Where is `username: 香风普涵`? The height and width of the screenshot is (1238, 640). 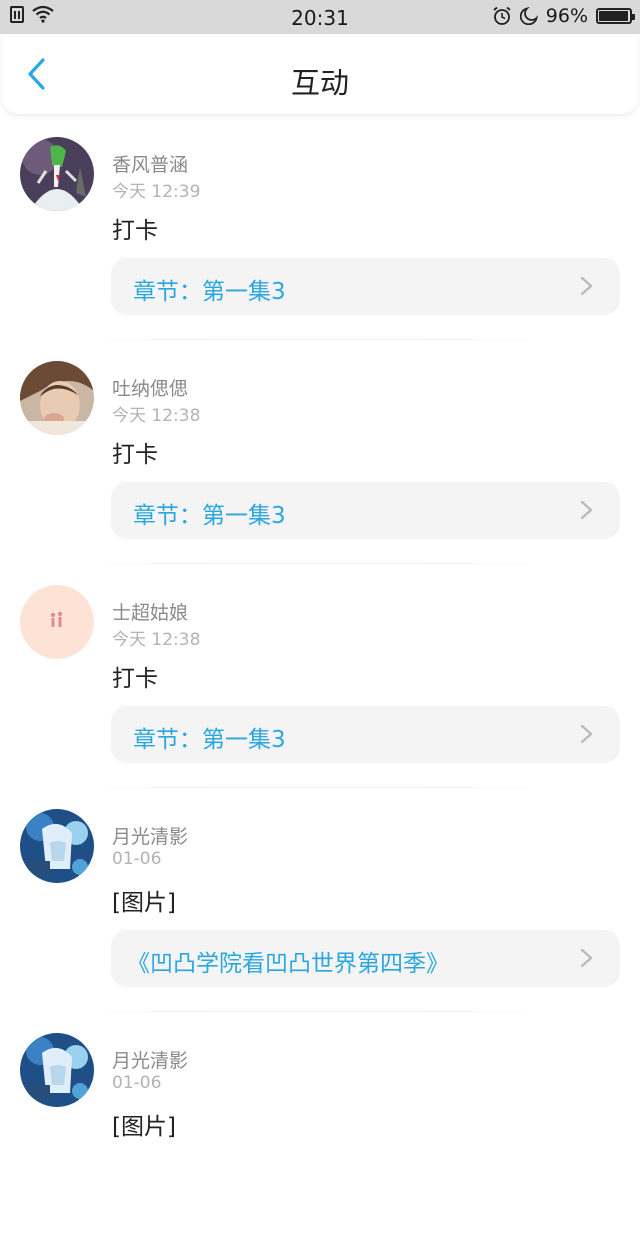
username: 香风普涵 is located at coordinates (150, 163).